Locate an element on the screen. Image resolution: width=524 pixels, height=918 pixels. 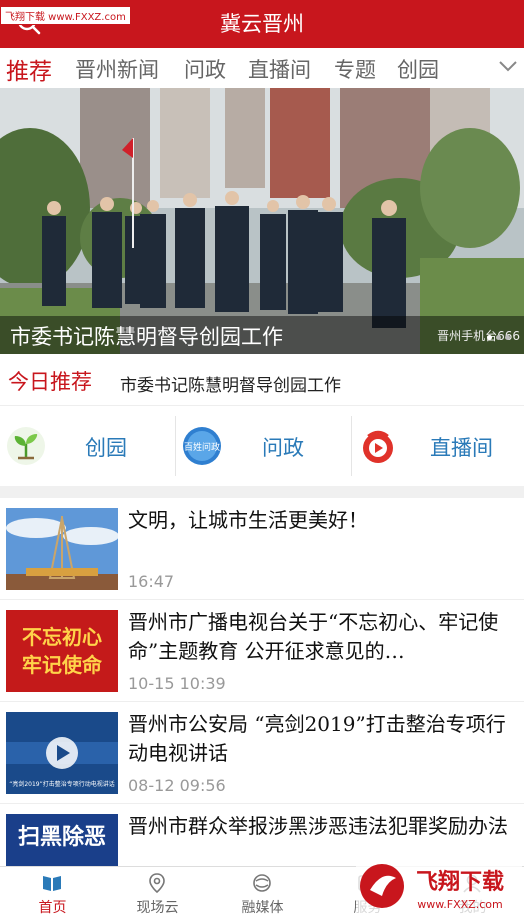
tab-label: 融媒体 is located at coordinates (262, 908).